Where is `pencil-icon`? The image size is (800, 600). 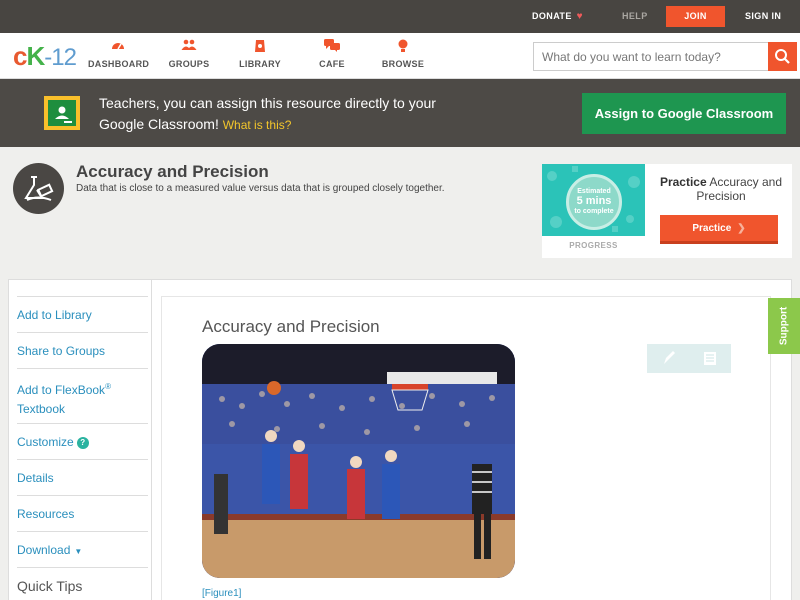
pencil-icon is located at coordinates (669, 357).